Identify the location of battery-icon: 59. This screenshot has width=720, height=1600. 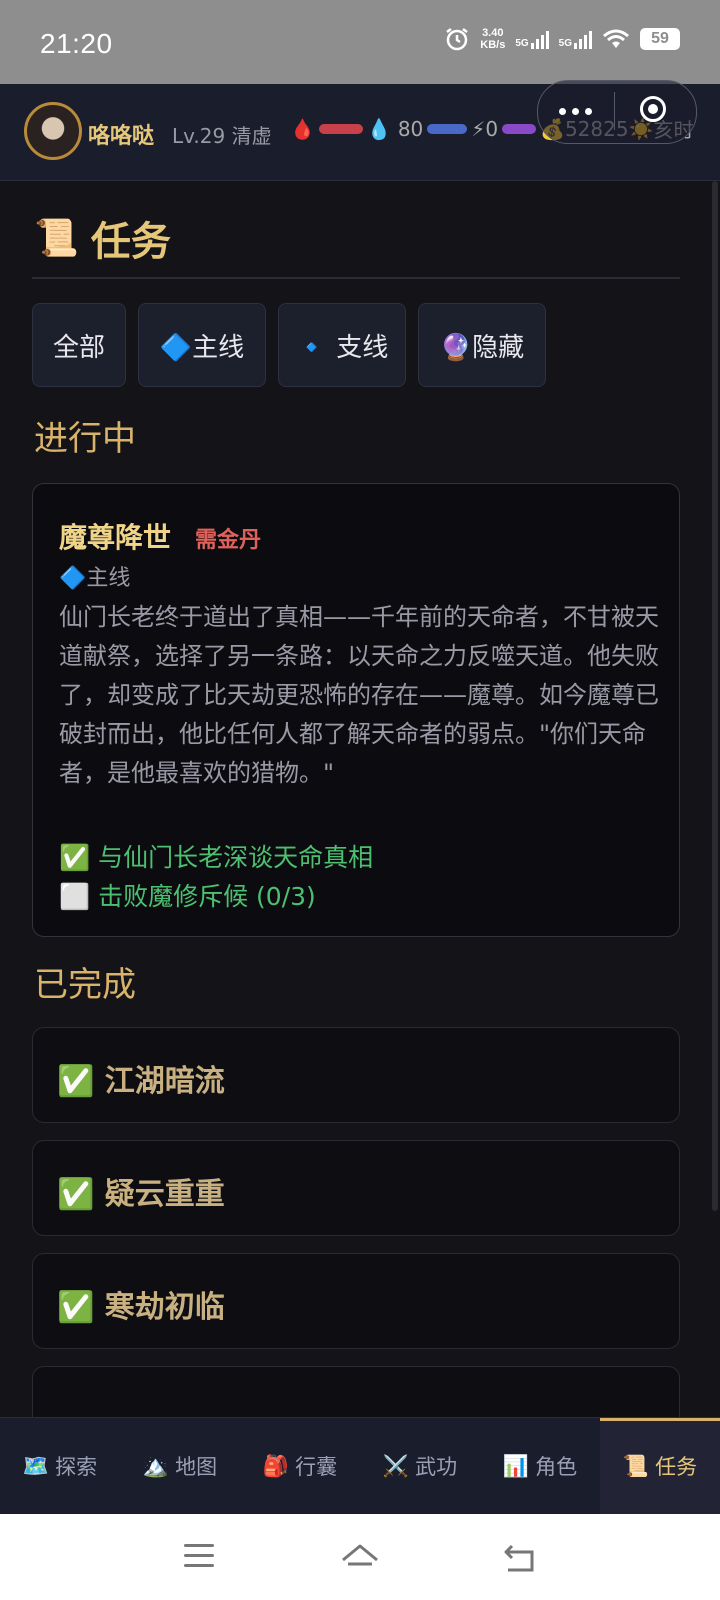
(660, 39).